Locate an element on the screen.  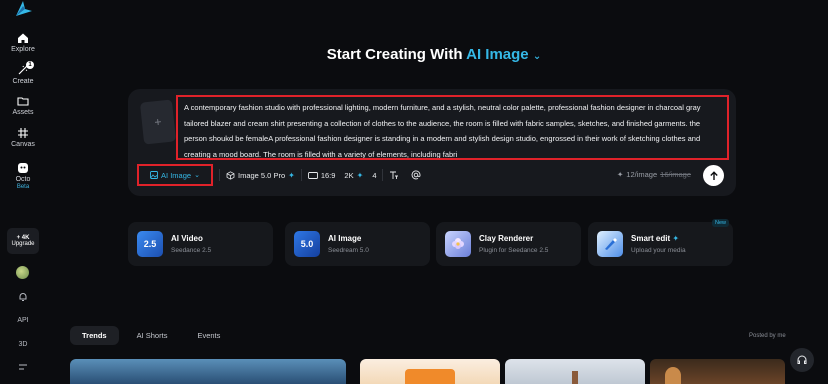
mode-label: AI Image is located at coordinates (176, 175).